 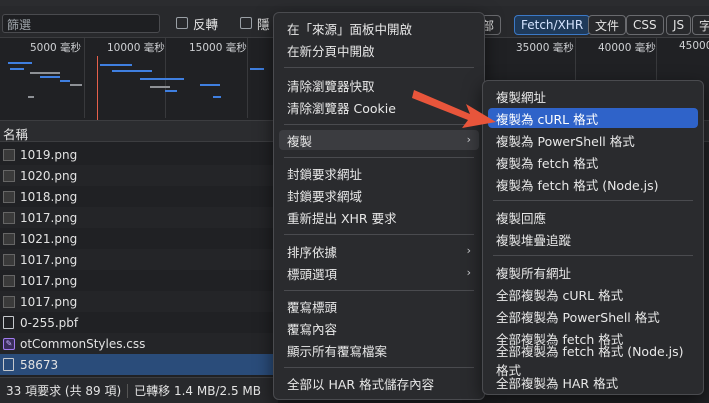 I want to click on menu-copy-stack-trace: 複製堆疊追蹤, so click(x=593, y=239).